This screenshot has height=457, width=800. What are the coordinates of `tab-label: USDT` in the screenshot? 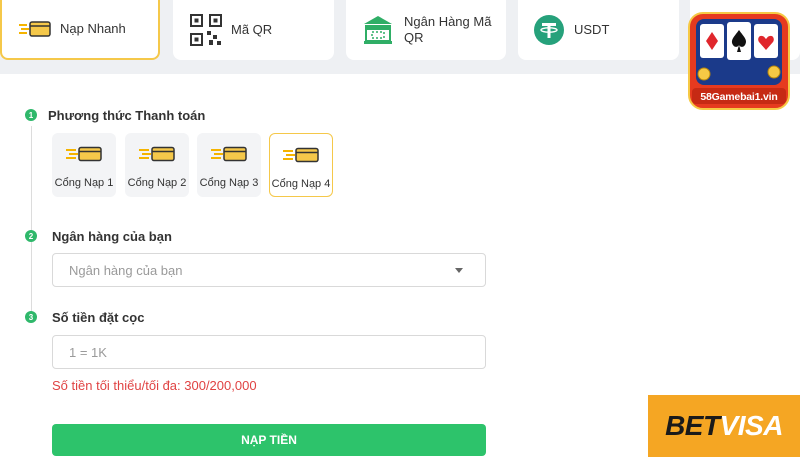 It's located at (592, 29).